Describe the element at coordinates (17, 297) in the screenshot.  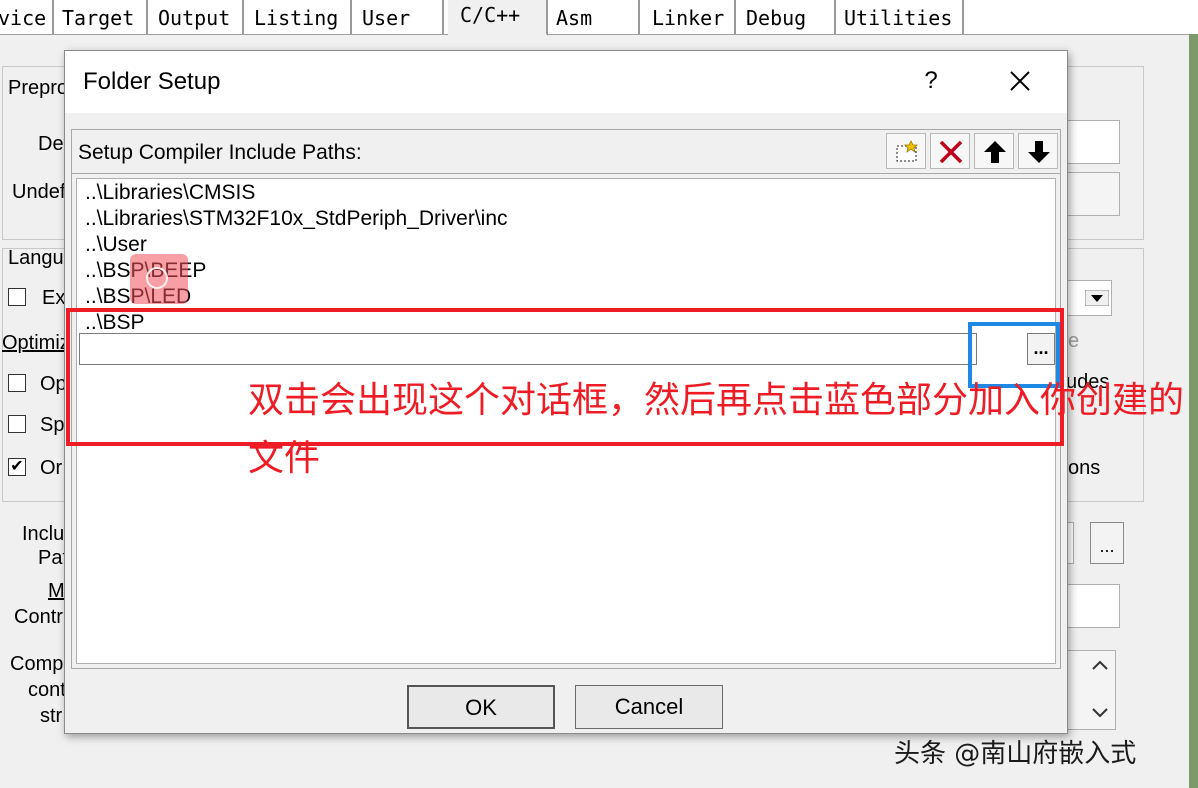
I see `execute-checkbox` at that location.